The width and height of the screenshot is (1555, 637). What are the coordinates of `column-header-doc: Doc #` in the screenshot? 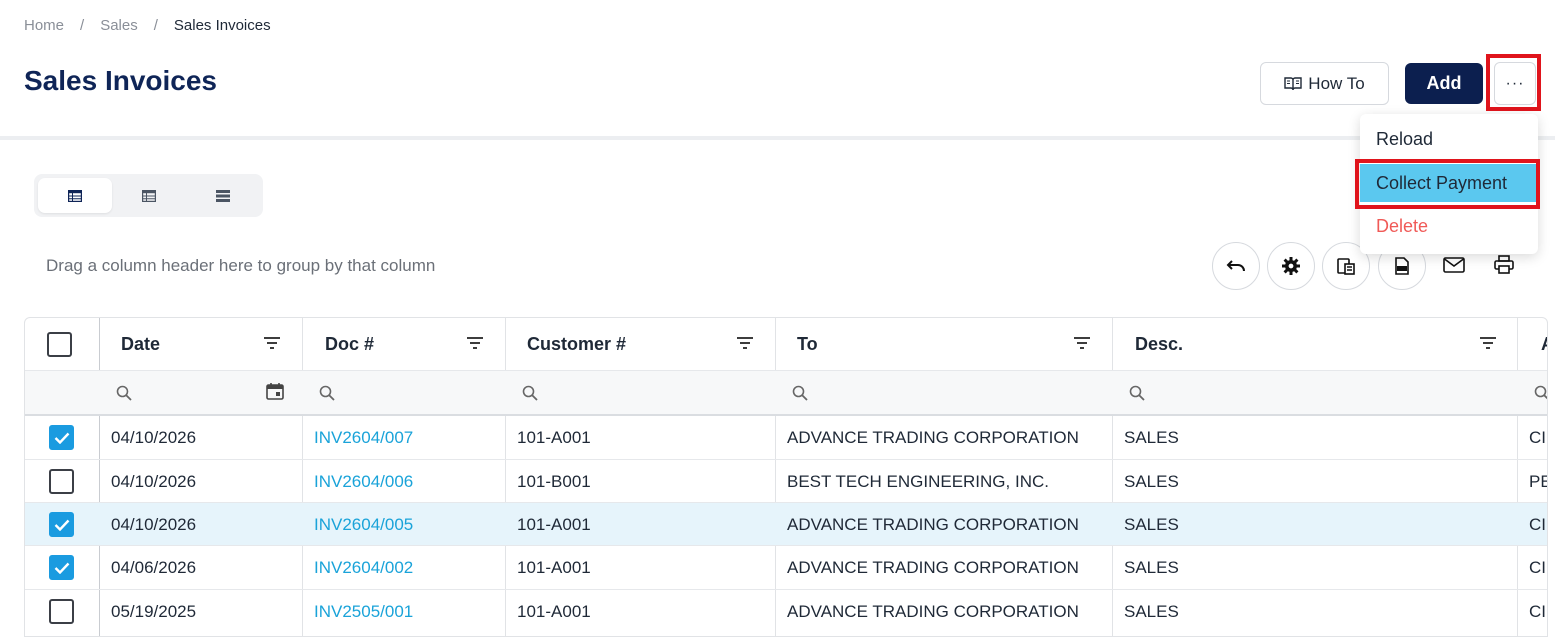 It's located at (349, 344).